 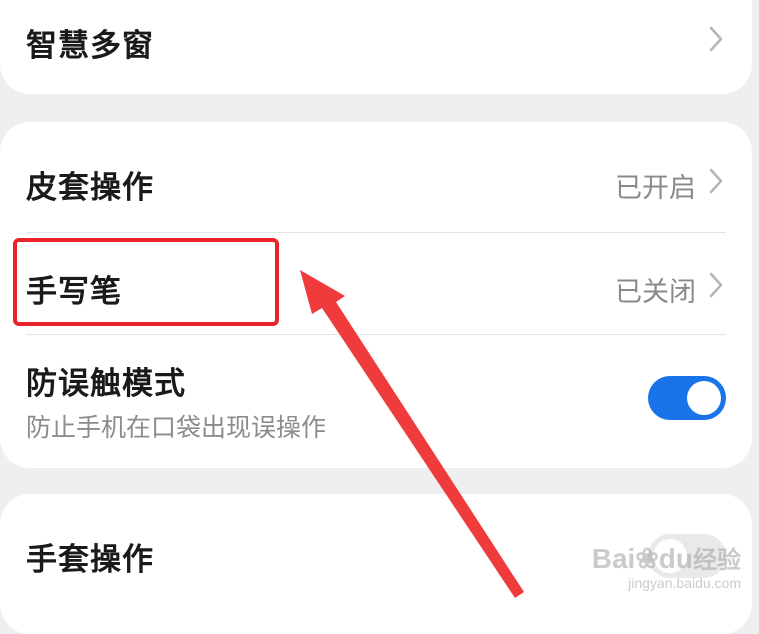 I want to click on watermark-main: Bai❀du经验, so click(x=666, y=557).